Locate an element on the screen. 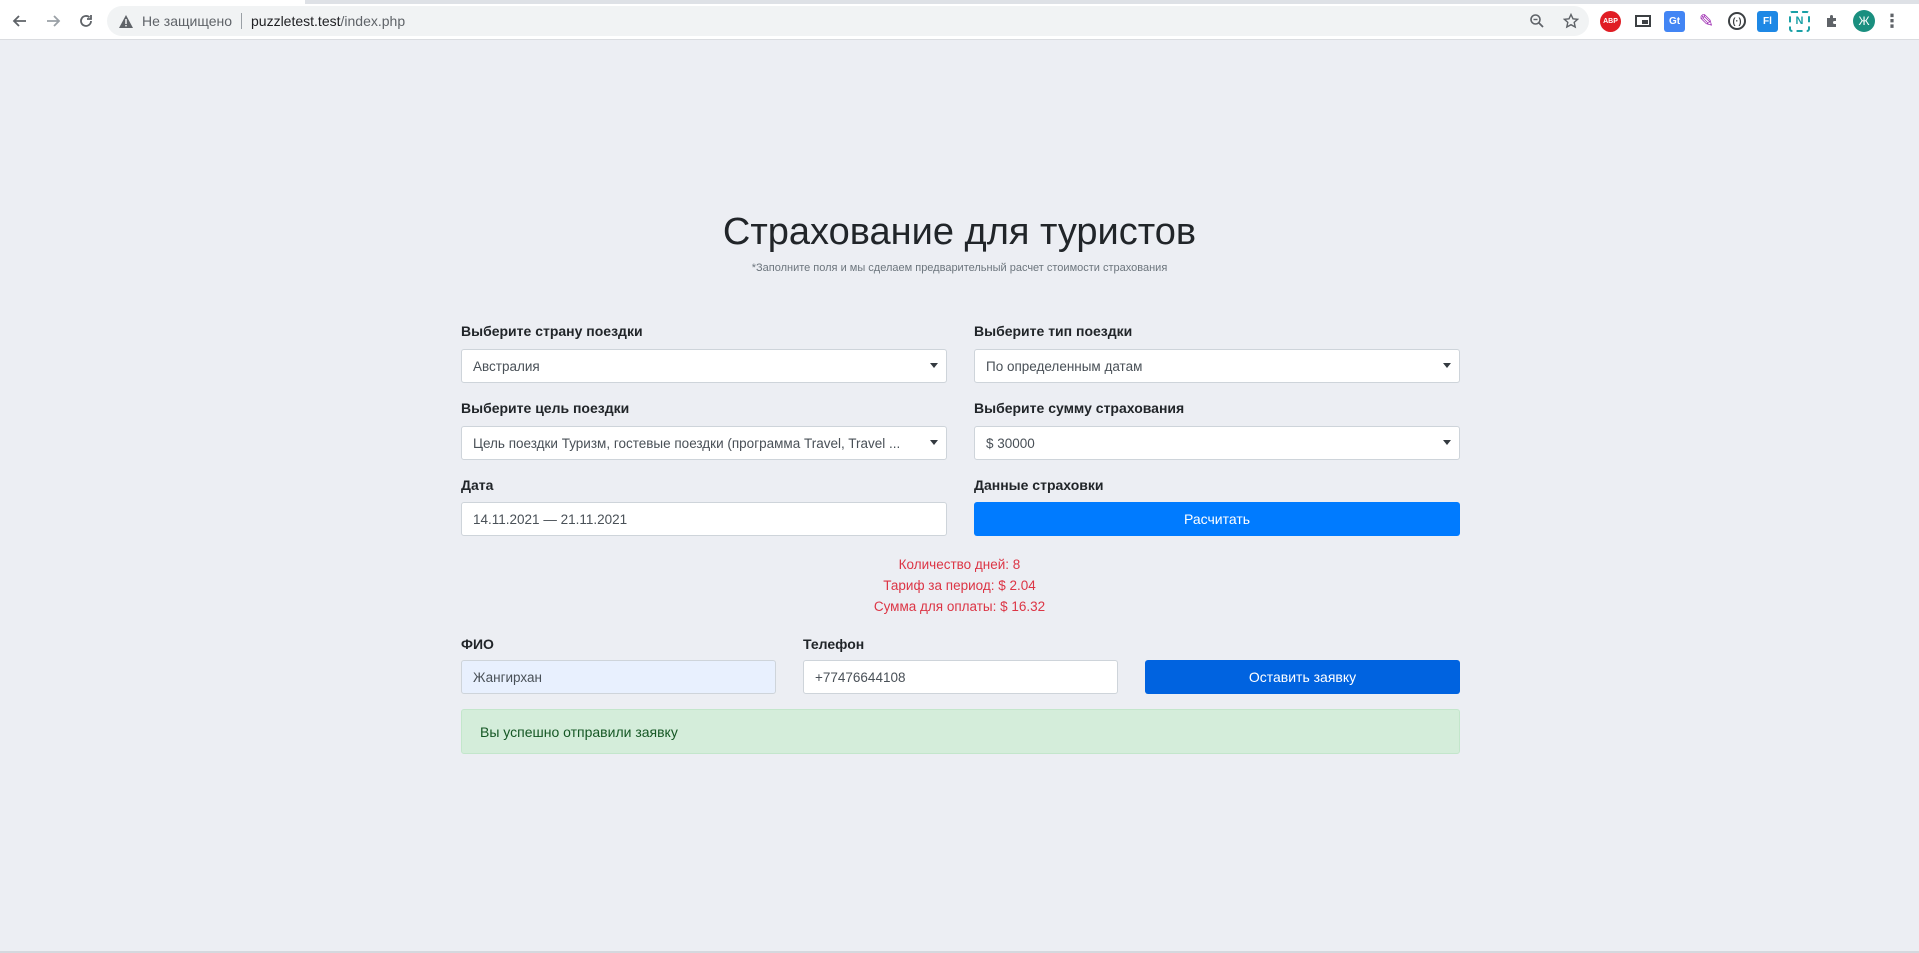 This screenshot has height=953, width=1919. trip-type-value: По определенным датам is located at coordinates (1064, 366).